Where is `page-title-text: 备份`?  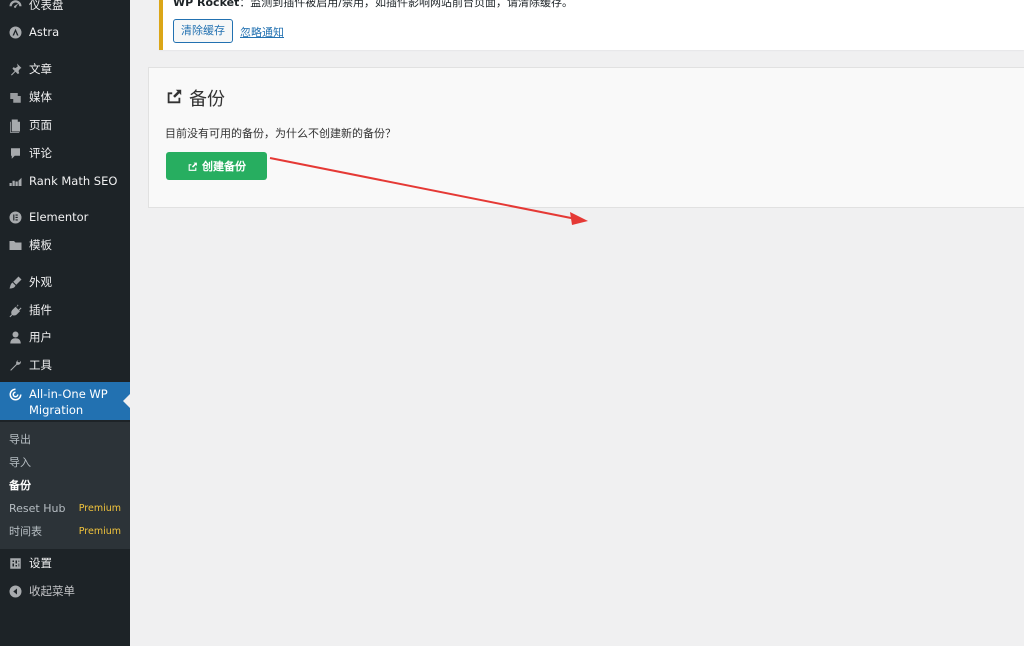
page-title-text: 备份 is located at coordinates (207, 99).